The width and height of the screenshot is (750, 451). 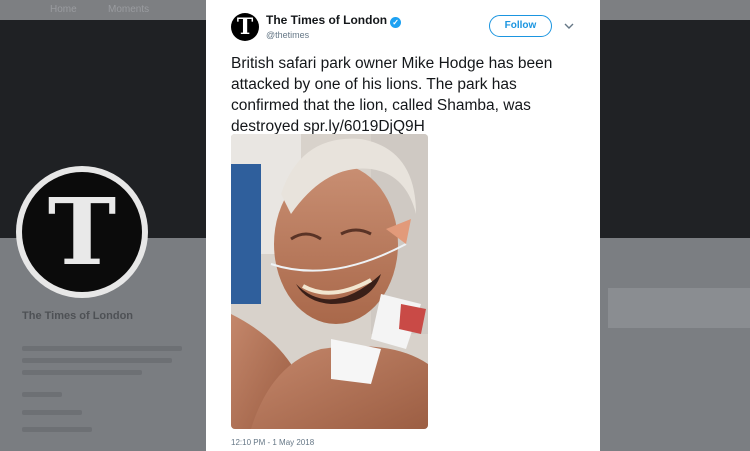 What do you see at coordinates (675, 344) in the screenshot?
I see `background-sidebar-panel` at bounding box center [675, 344].